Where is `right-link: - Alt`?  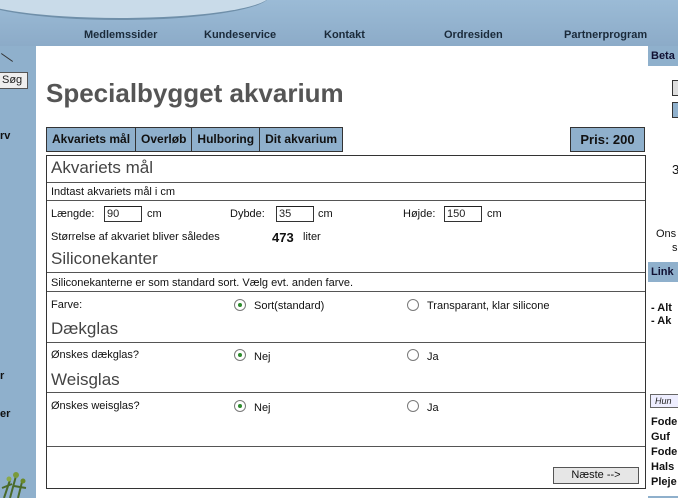 right-link: - Alt is located at coordinates (661, 308).